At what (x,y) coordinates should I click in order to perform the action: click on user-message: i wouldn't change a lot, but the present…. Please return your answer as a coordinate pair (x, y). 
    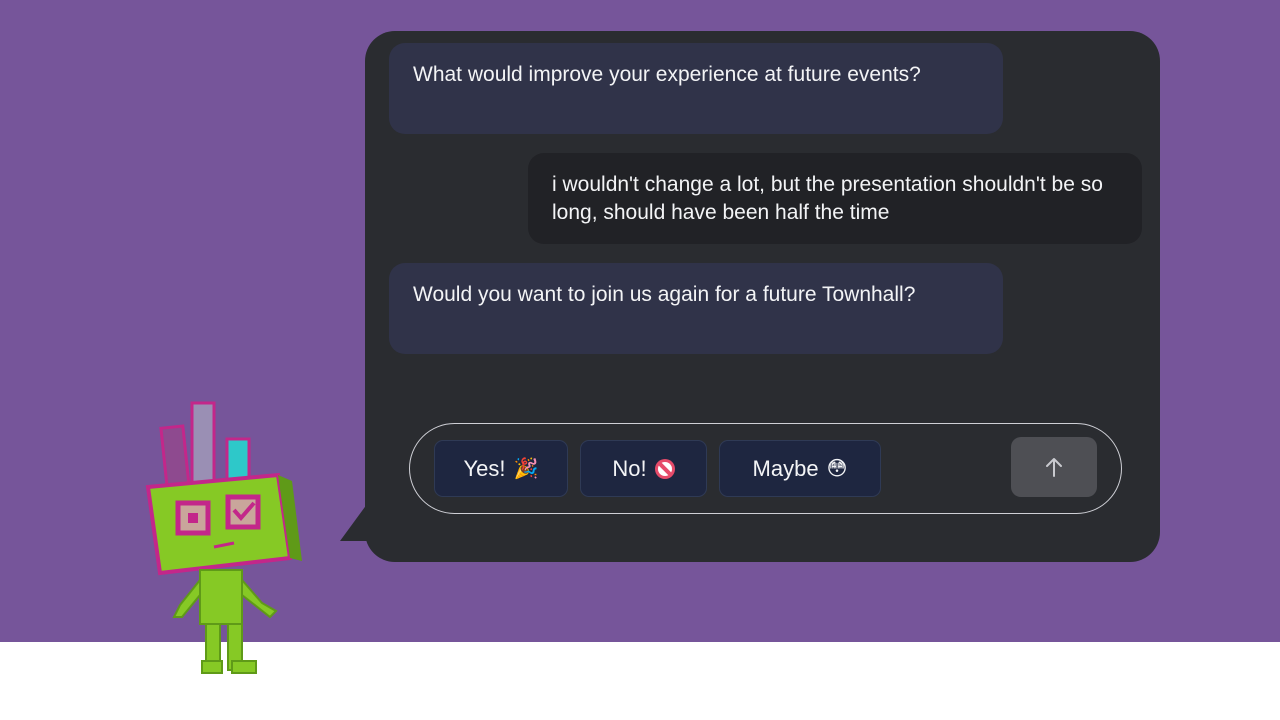
    Looking at the image, I should click on (835, 198).